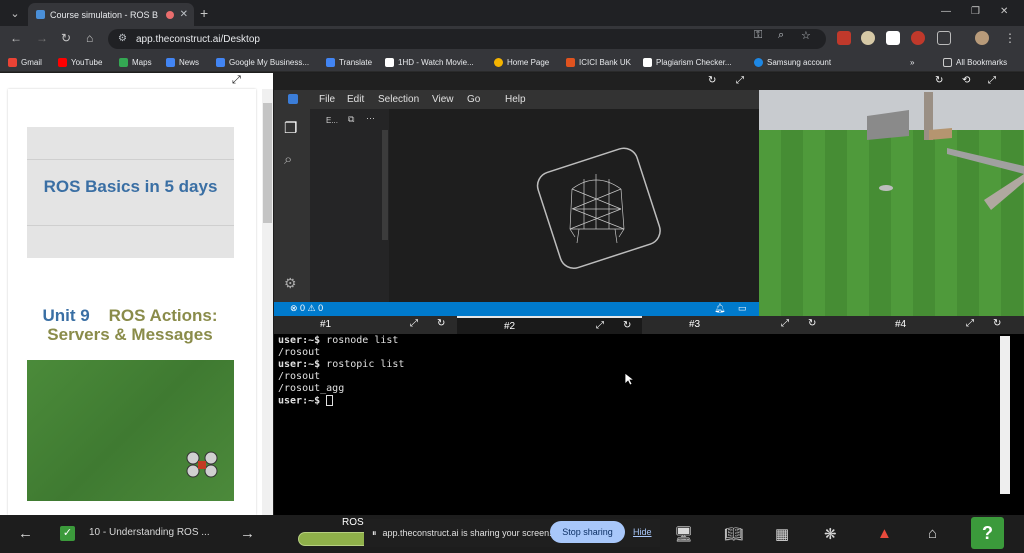 This screenshot has width=1024, height=553. Describe the element at coordinates (712, 80) in the screenshot. I see `reload-ide-icon: ↻` at that location.